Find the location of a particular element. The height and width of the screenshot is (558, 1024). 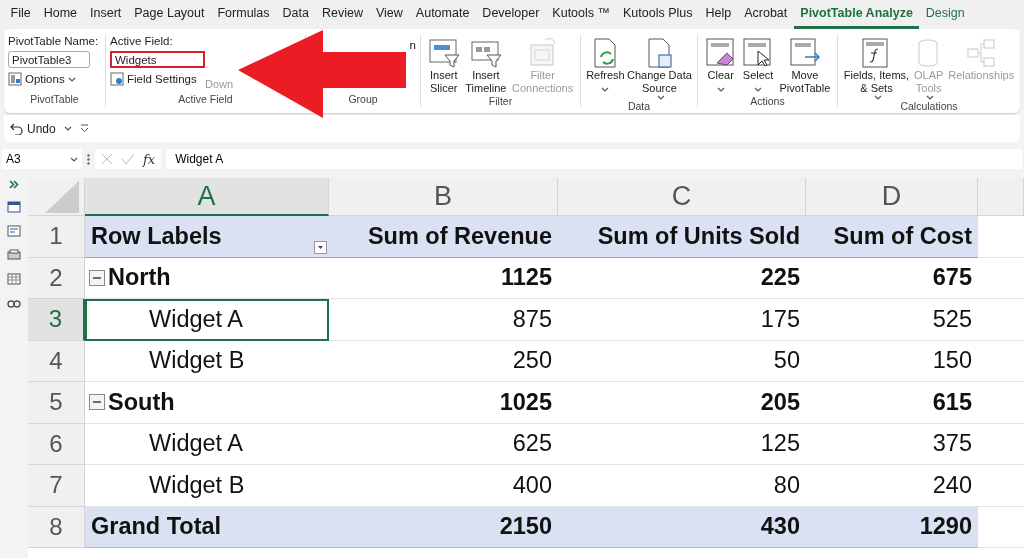

row-header: 7 is located at coordinates (56, 486).